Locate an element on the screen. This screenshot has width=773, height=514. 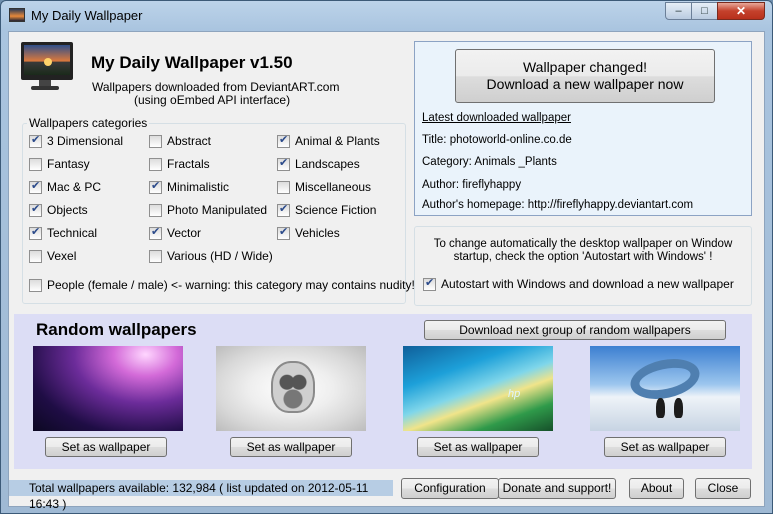
logo-screen is located at coordinates (47, 60).